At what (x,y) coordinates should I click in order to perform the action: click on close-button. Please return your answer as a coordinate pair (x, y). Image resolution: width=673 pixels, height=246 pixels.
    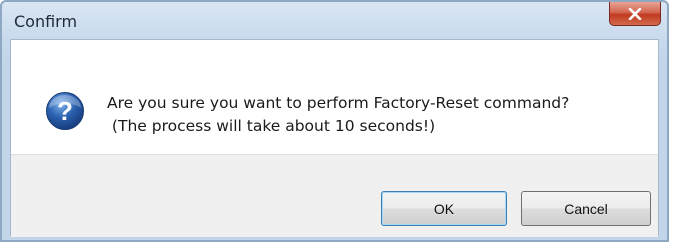
    Looking at the image, I should click on (635, 14).